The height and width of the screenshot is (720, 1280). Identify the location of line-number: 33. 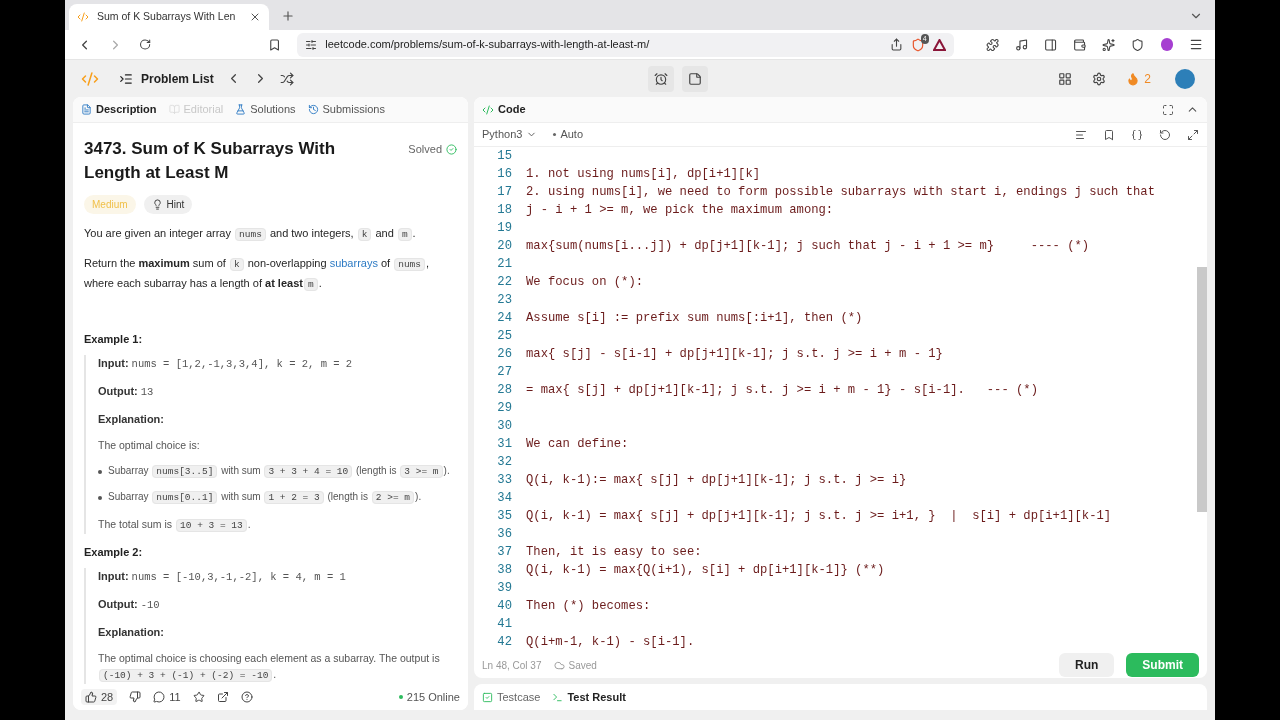
(504, 480).